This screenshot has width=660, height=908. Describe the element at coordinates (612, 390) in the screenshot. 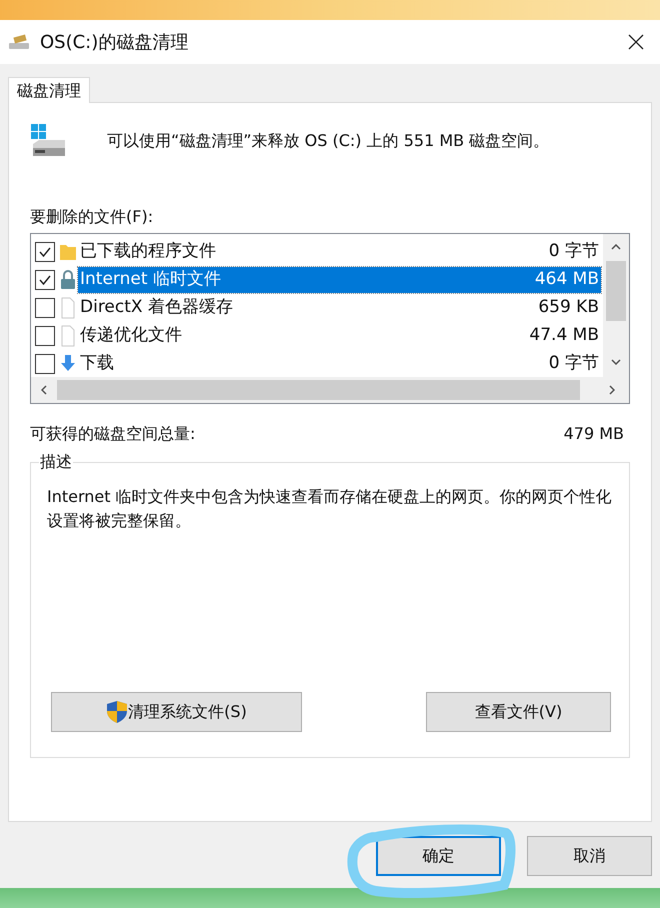

I see `scroll-right-icon` at that location.